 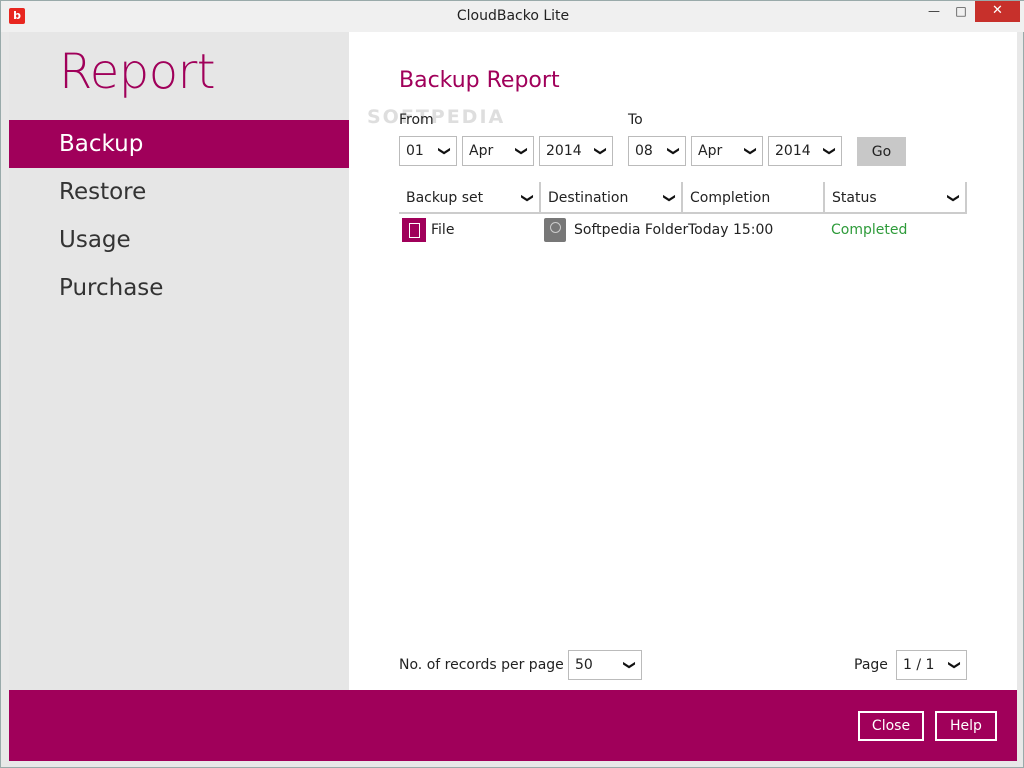 I want to click on from-day-value: 01, so click(x=415, y=151).